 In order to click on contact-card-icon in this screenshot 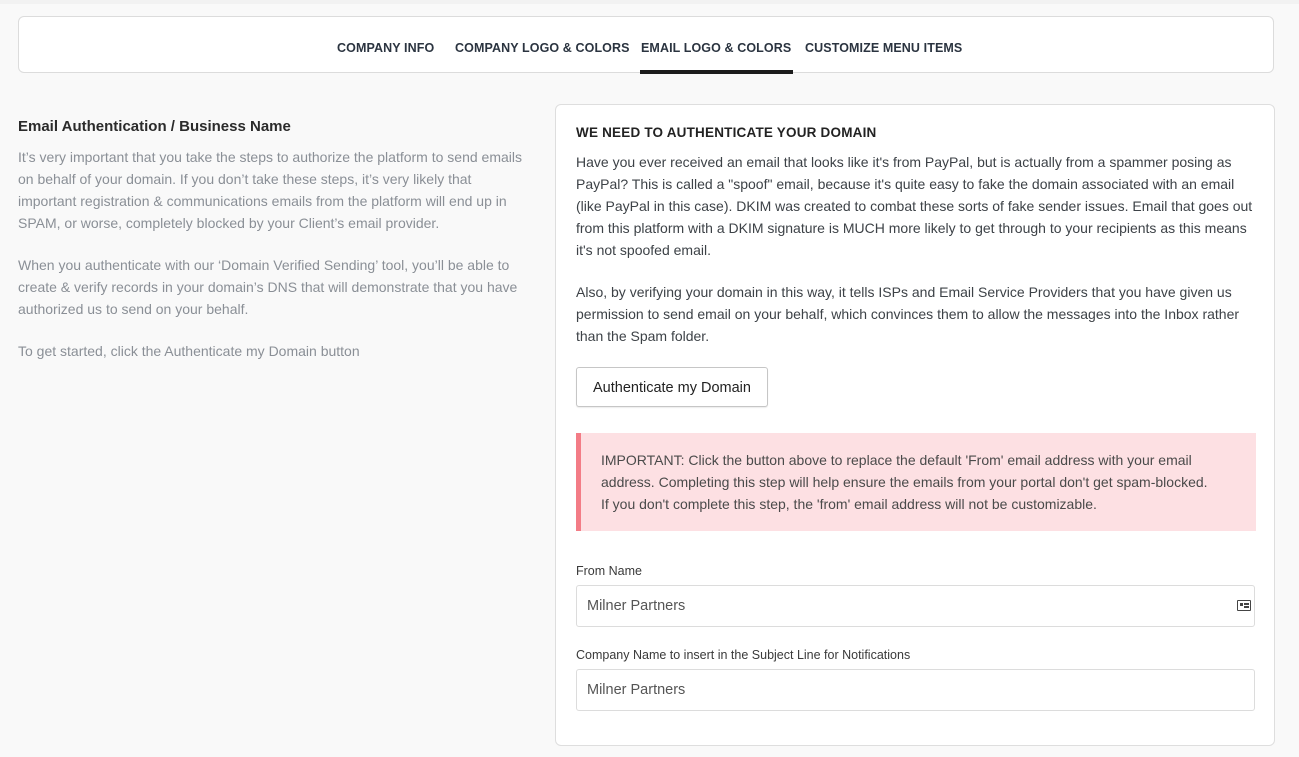, I will do `click(1244, 605)`.